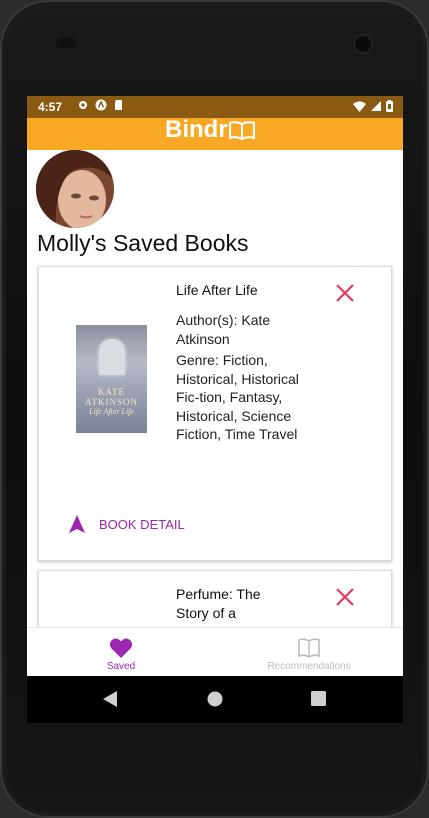 The width and height of the screenshot is (429, 818). I want to click on system-navigation-bar, so click(215, 699).